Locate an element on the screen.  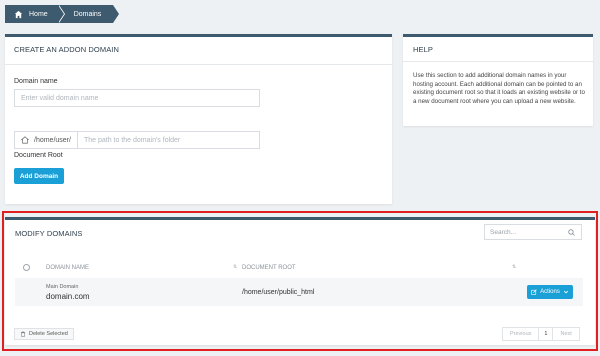
document-root-prefix-text: /home/user/ is located at coordinates (52, 140).